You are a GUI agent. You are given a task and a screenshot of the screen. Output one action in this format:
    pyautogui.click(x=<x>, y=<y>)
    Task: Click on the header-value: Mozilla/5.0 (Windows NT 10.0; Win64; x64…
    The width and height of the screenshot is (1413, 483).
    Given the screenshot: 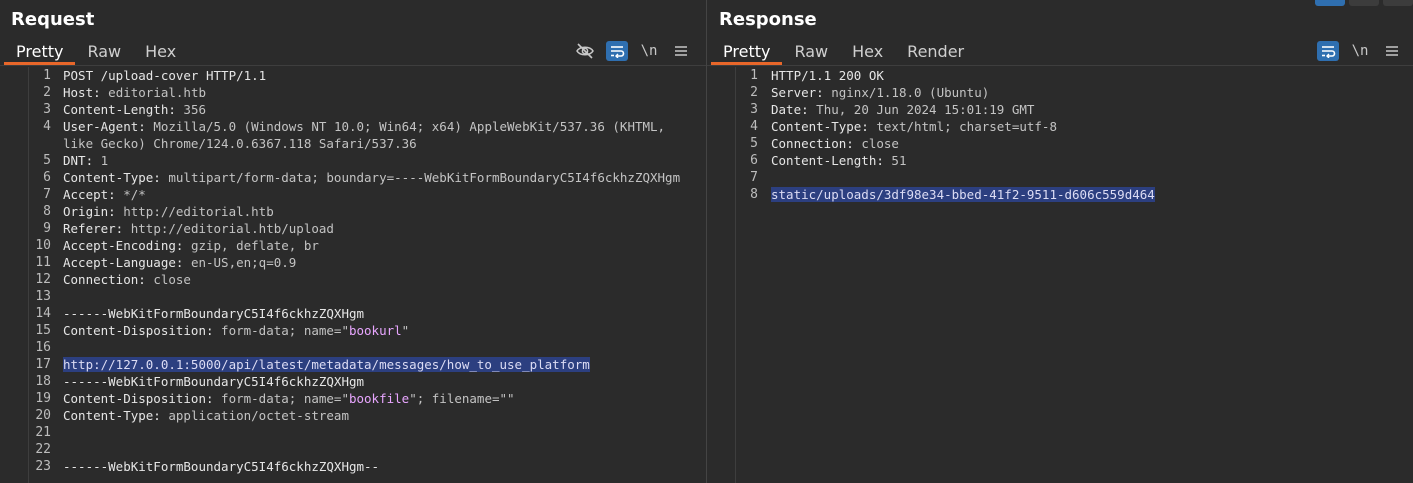 What is the action you would take?
    pyautogui.click(x=405, y=126)
    